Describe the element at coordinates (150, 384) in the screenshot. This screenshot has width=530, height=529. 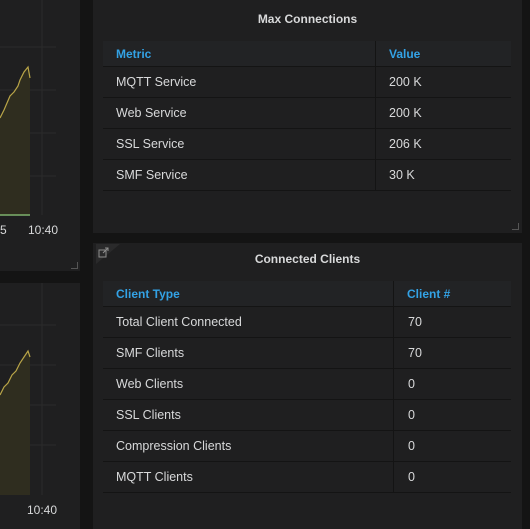
I see `client-type-cell: Web Clients` at that location.